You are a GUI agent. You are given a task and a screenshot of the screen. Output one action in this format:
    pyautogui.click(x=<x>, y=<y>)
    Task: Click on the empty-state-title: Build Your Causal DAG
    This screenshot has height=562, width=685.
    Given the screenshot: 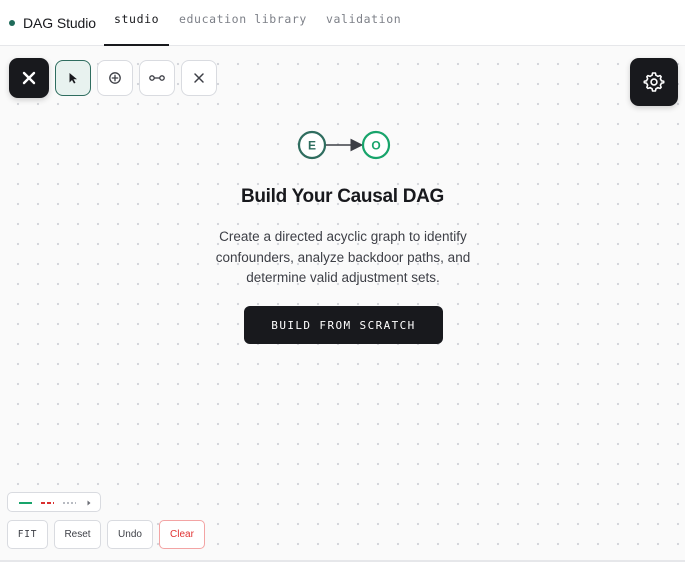 What is the action you would take?
    pyautogui.click(x=342, y=196)
    